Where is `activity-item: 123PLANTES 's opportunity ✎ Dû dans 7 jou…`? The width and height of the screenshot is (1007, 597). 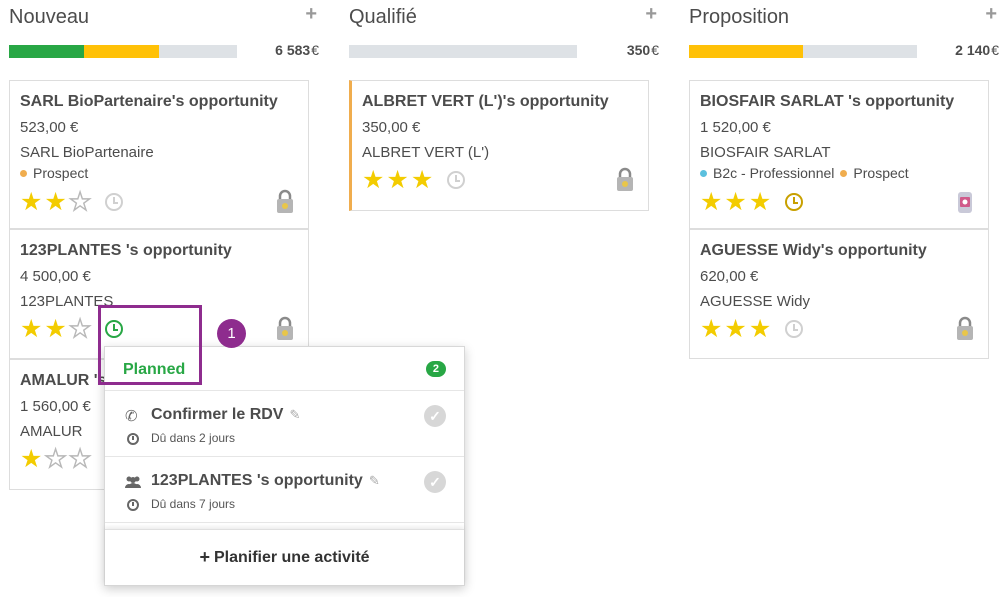 activity-item: 123PLANTES 's opportunity ✎ Dû dans 7 jou… is located at coordinates (284, 490).